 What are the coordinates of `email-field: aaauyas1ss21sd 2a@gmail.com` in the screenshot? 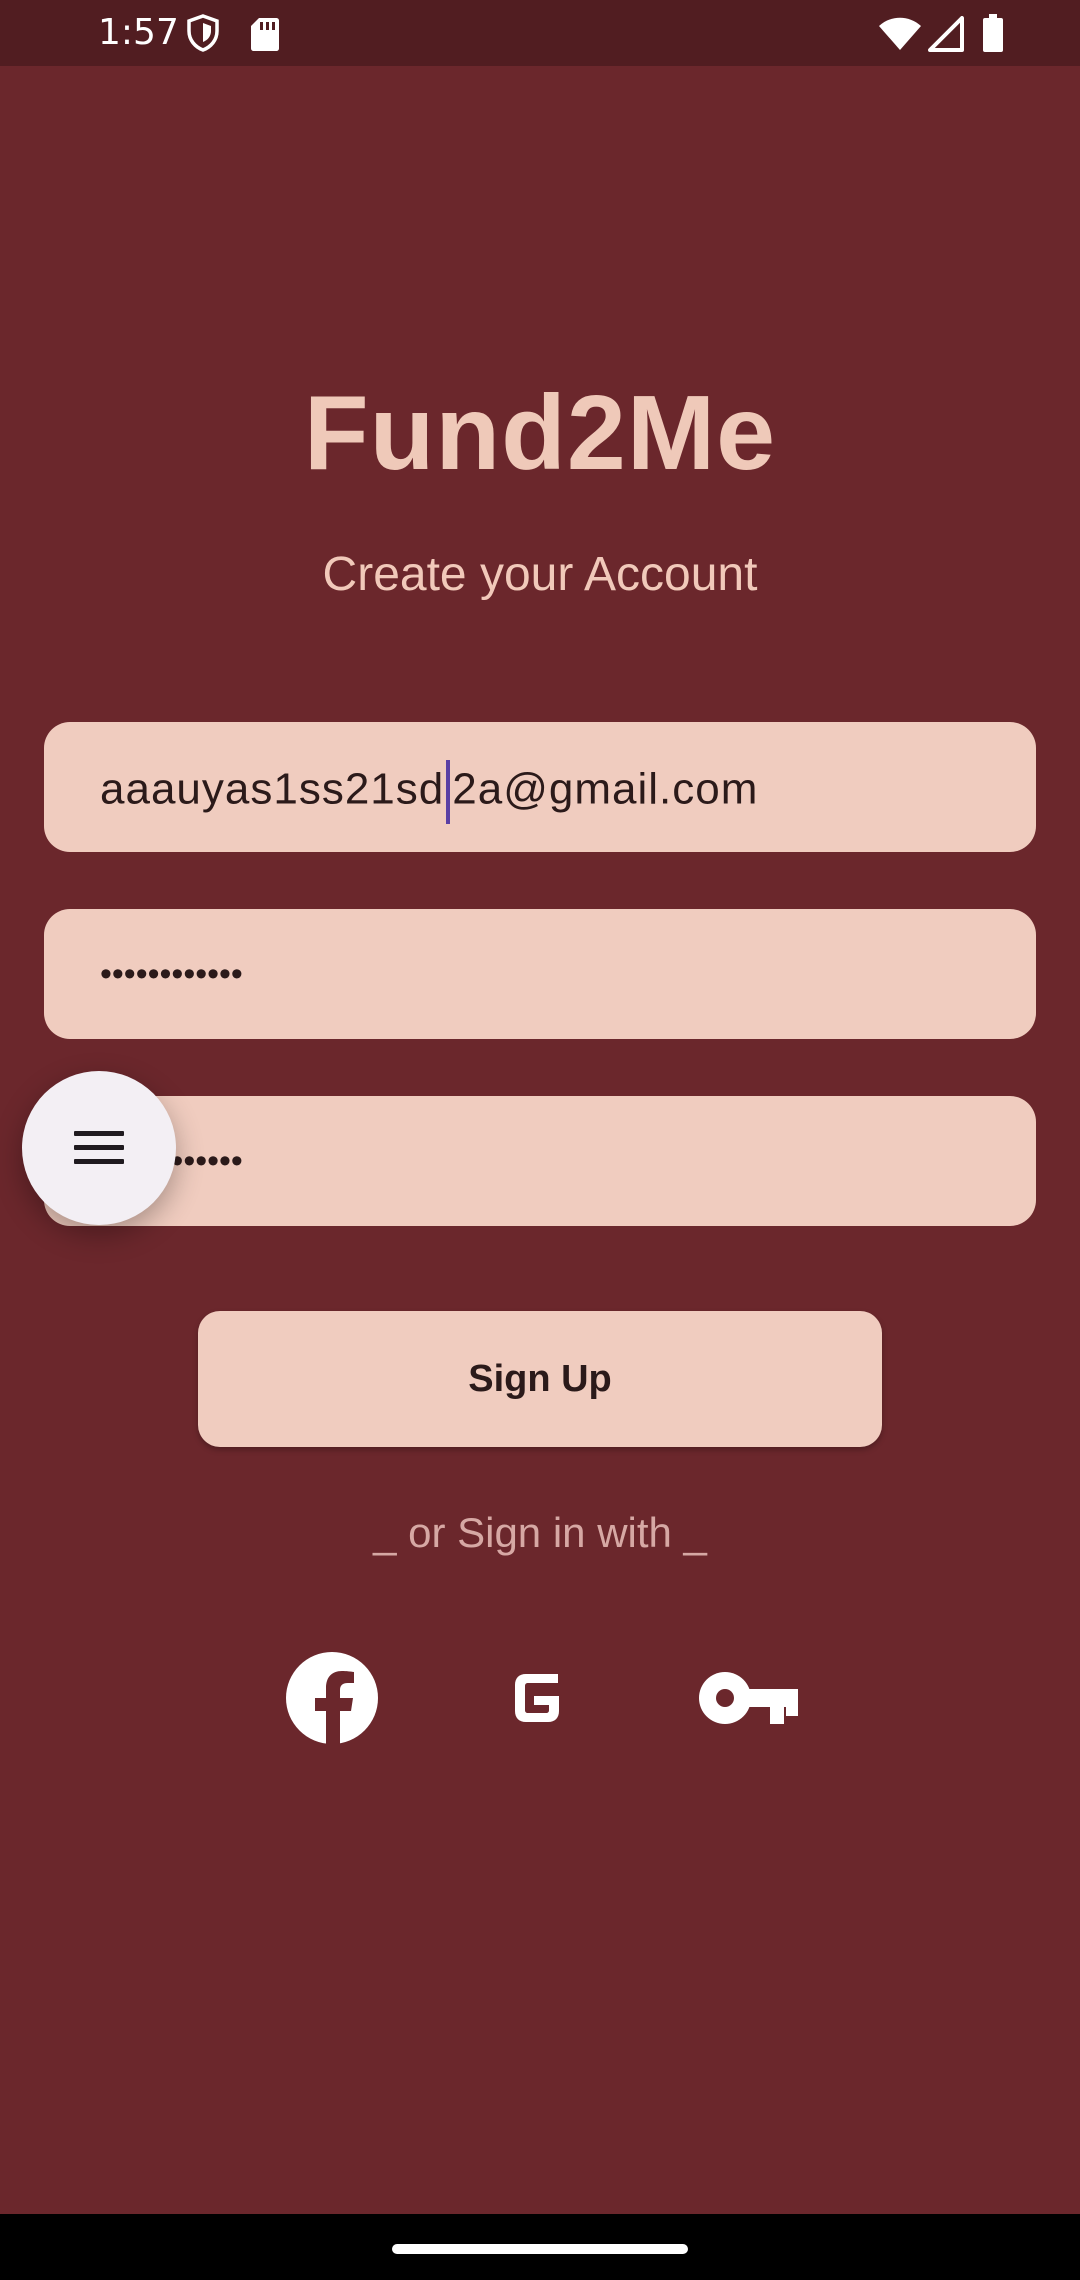 It's located at (540, 787).